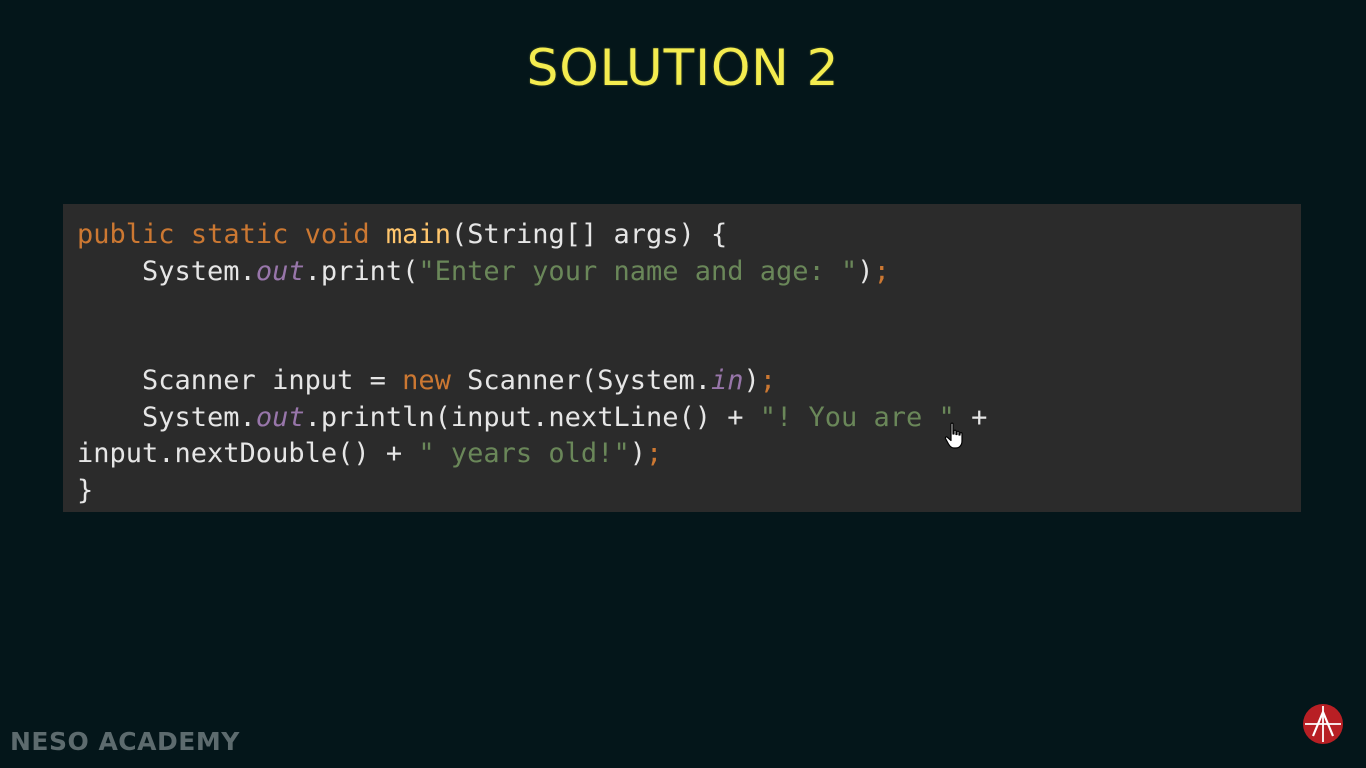 The width and height of the screenshot is (1366, 768). What do you see at coordinates (240, 380) in the screenshot?
I see `code-token: Scanner input =` at bounding box center [240, 380].